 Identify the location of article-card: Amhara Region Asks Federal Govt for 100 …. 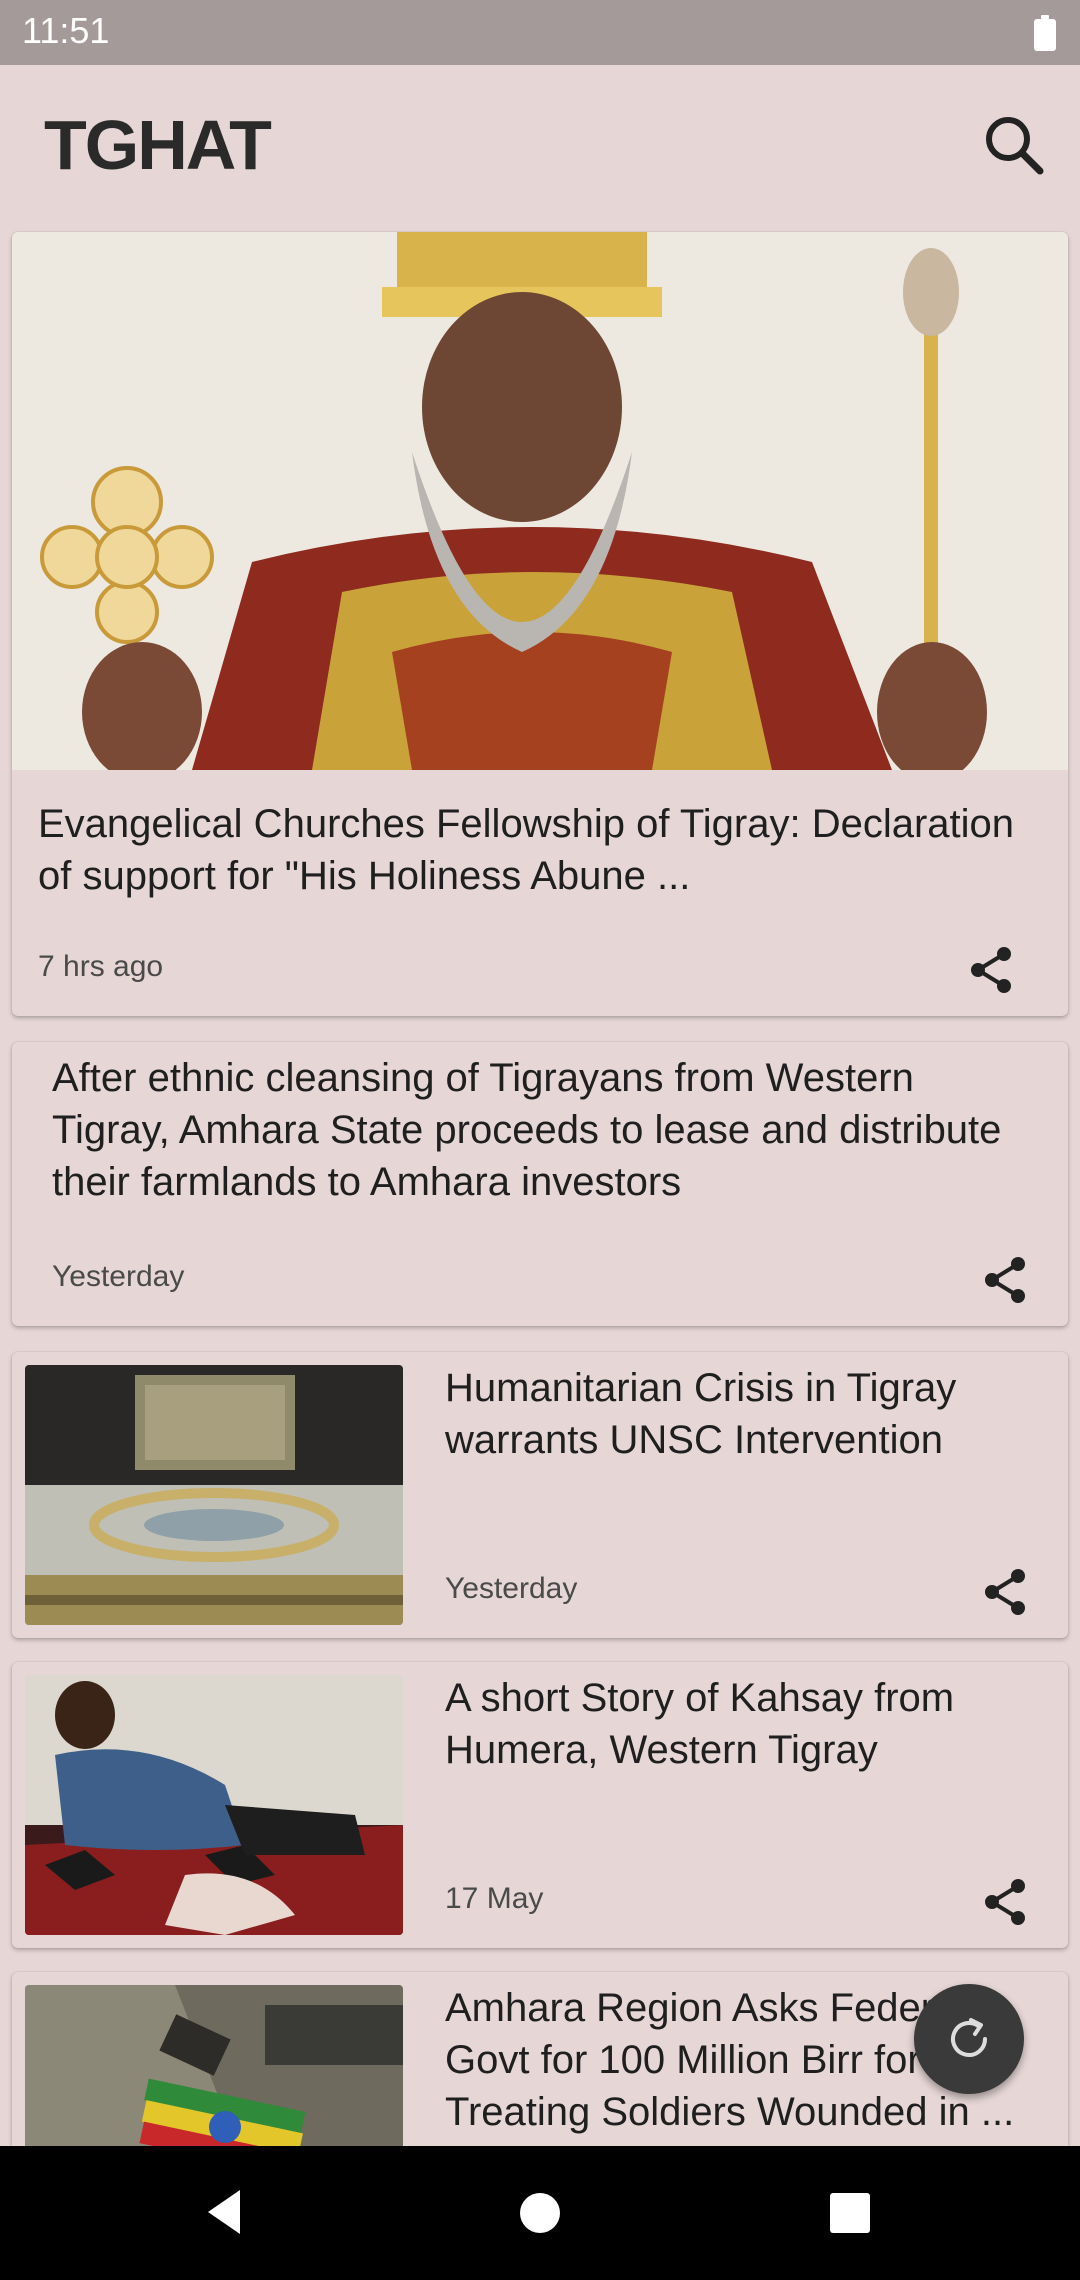
(540, 2059).